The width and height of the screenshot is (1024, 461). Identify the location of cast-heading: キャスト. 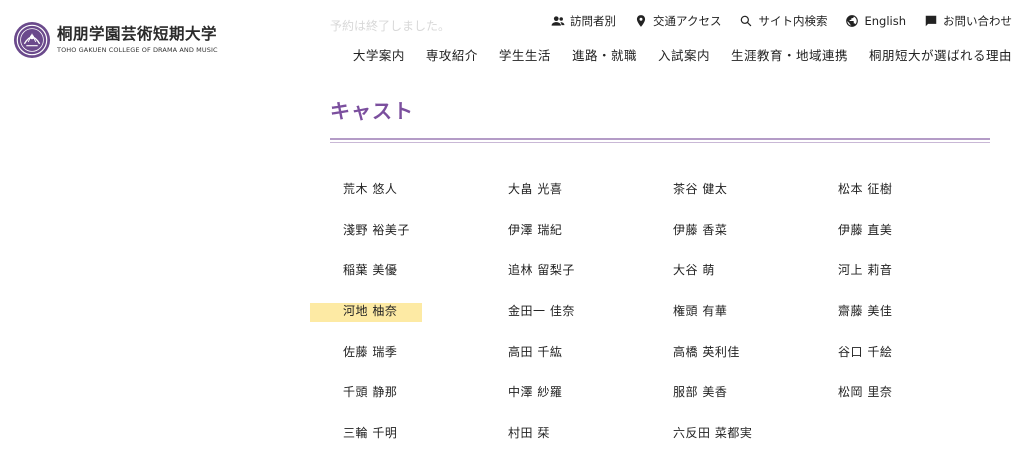
(372, 111).